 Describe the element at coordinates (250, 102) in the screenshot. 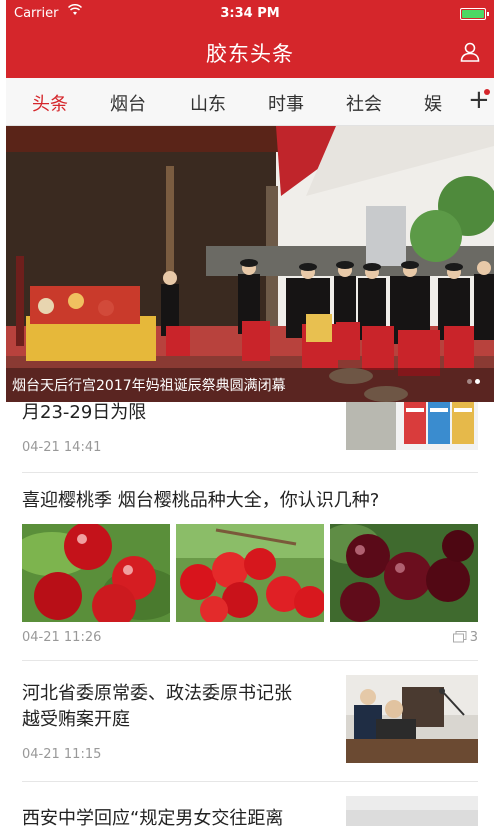

I see `channel-tabs: 头条 烟台 山东 时事 社会 娱 +` at that location.